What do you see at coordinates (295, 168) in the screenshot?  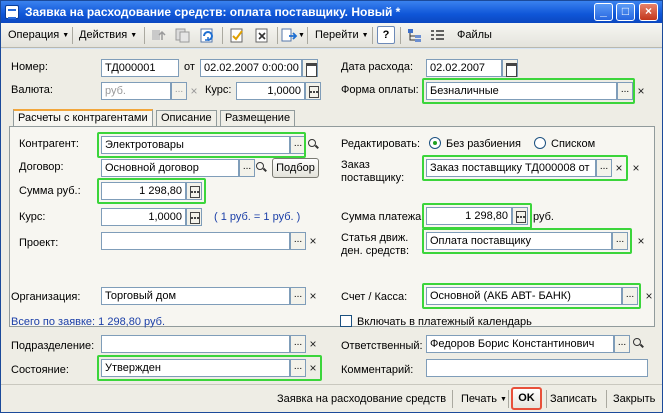 I see `select-button: Подбор` at bounding box center [295, 168].